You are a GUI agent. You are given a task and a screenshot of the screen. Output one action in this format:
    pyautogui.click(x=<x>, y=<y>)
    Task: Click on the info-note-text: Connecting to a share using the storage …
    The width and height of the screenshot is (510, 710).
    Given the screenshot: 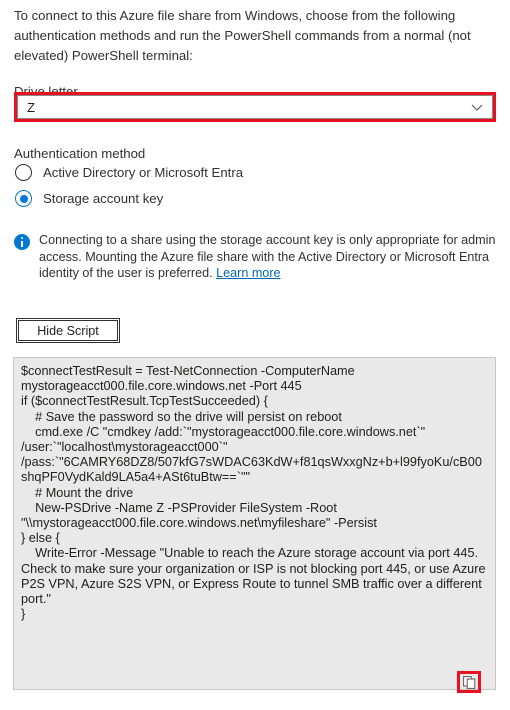 What is the action you would take?
    pyautogui.click(x=267, y=257)
    